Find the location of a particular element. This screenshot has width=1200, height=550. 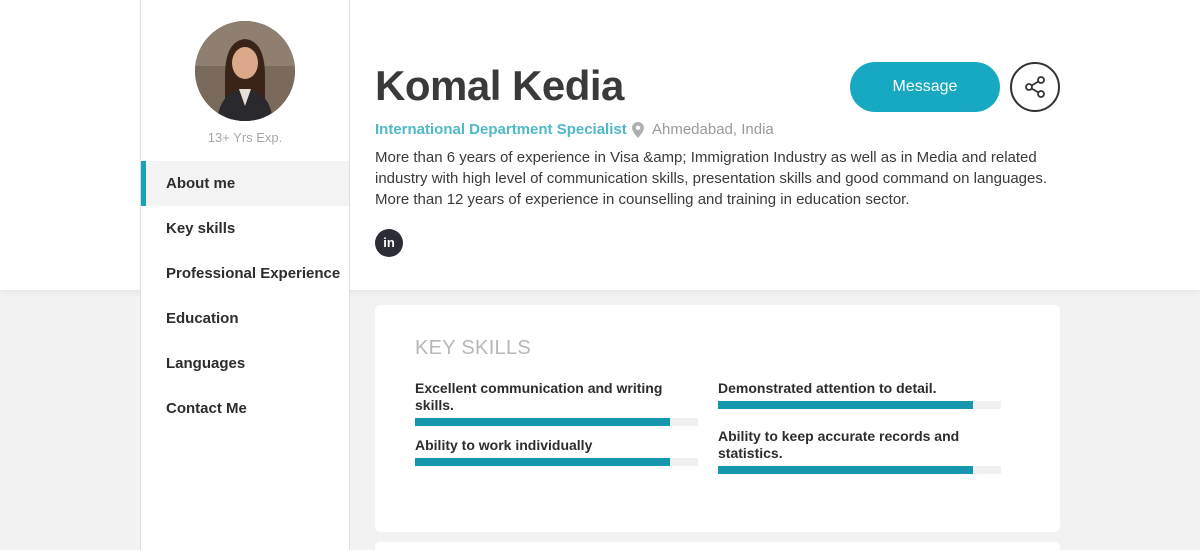

sidebar-item-about-me: About me is located at coordinates (245, 183).